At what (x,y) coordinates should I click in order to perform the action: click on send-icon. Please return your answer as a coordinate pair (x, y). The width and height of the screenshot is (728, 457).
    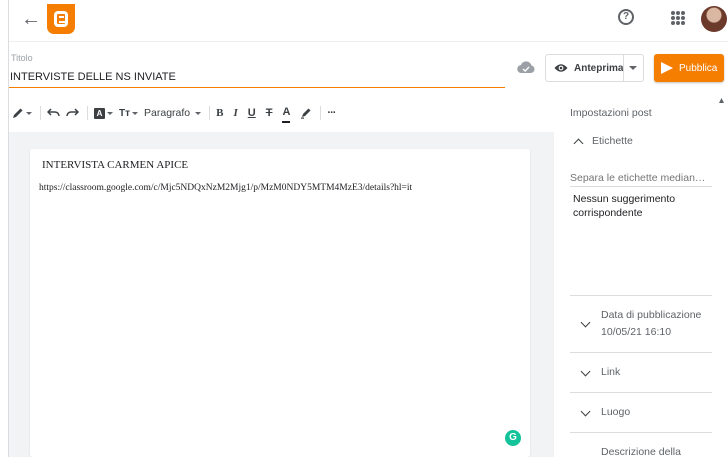
    Looking at the image, I should click on (667, 68).